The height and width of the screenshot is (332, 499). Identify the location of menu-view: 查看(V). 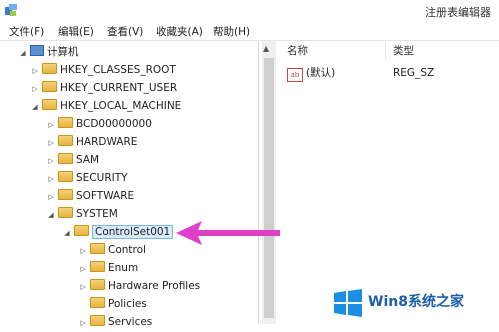
(125, 31).